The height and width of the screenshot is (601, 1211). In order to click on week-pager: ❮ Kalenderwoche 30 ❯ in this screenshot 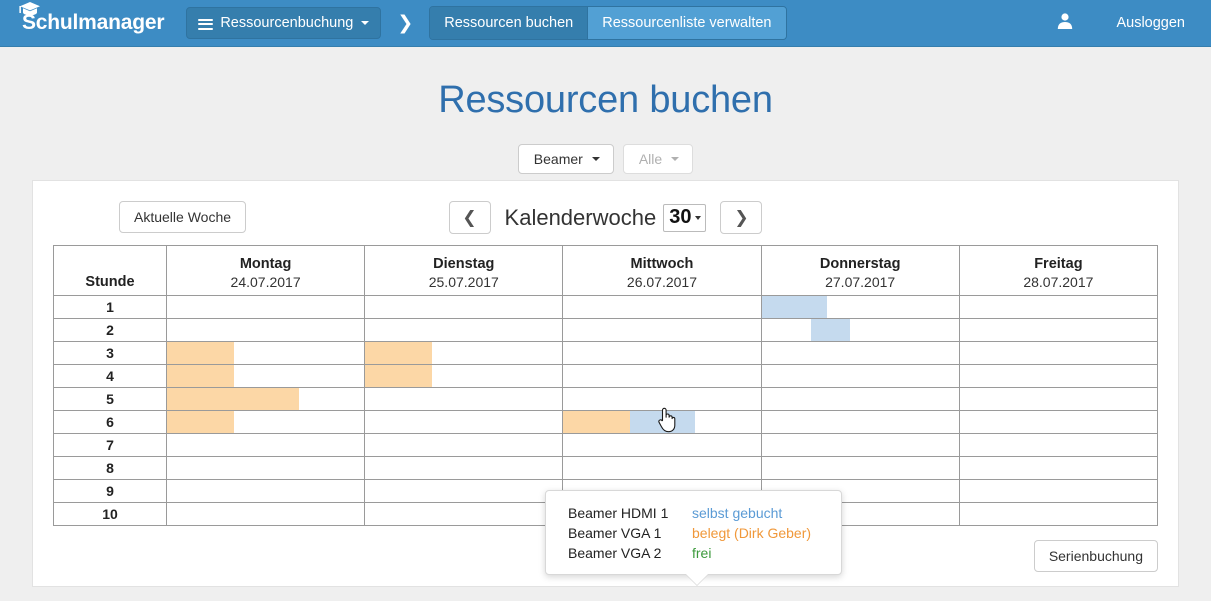, I will do `click(605, 217)`.